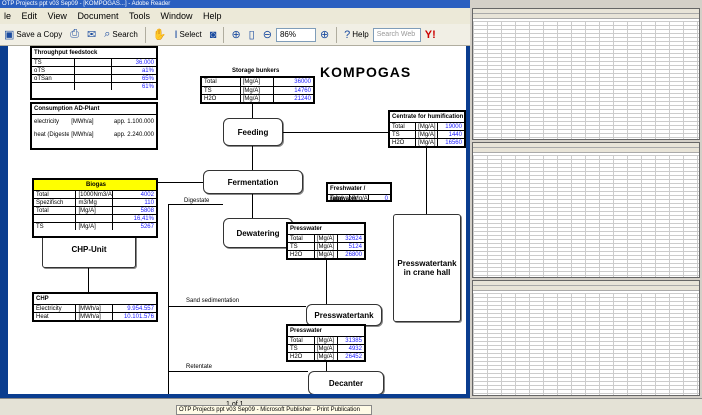  Describe the element at coordinates (258, 233) in the screenshot. I see `process-dewatering: Dewatering` at that location.